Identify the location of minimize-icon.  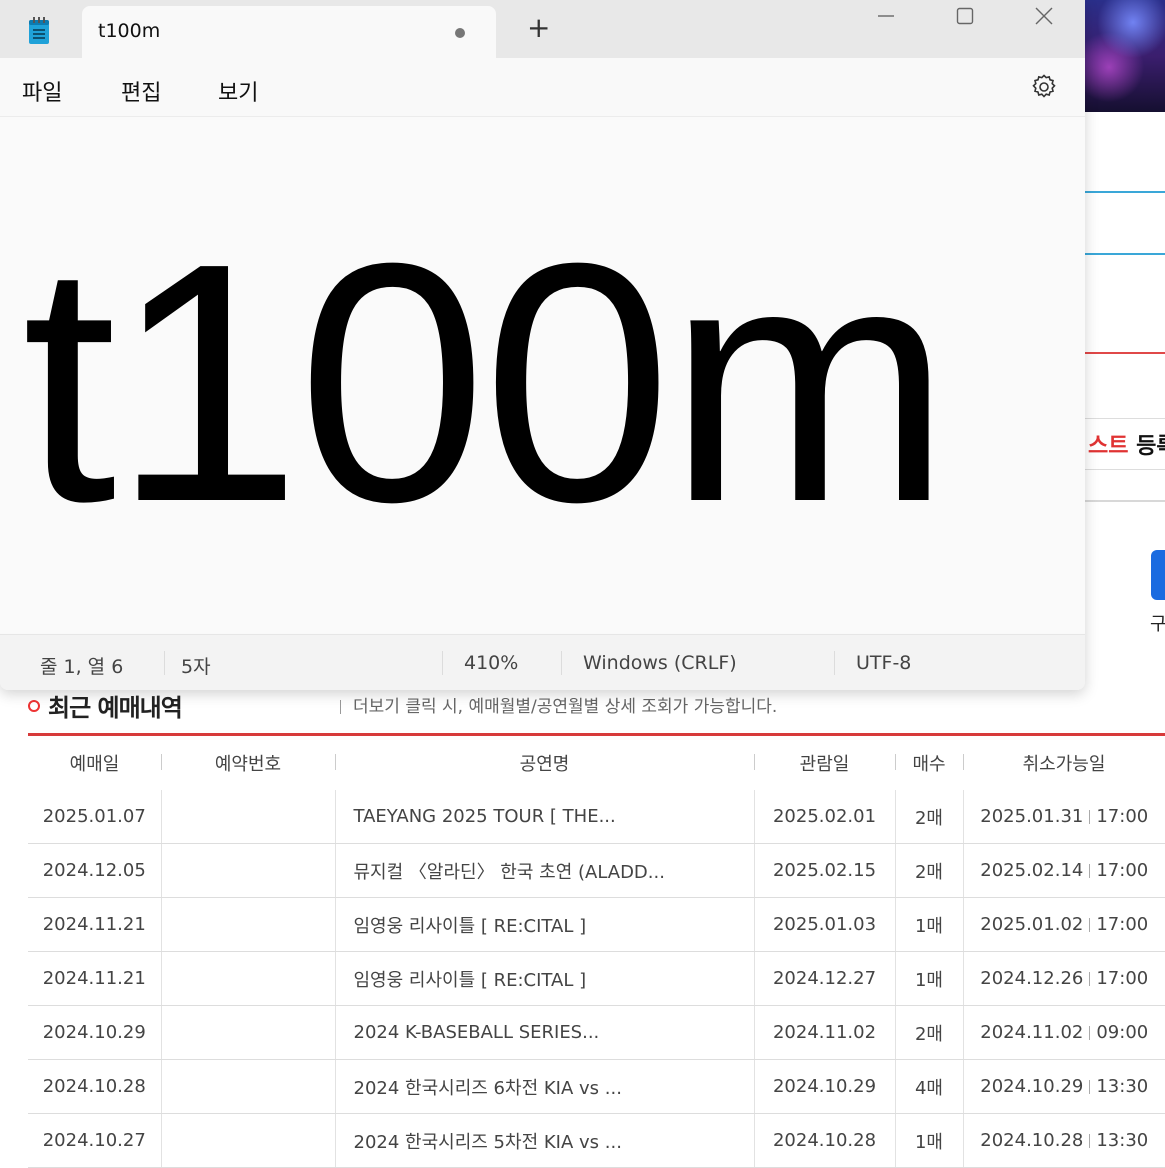
(886, 16).